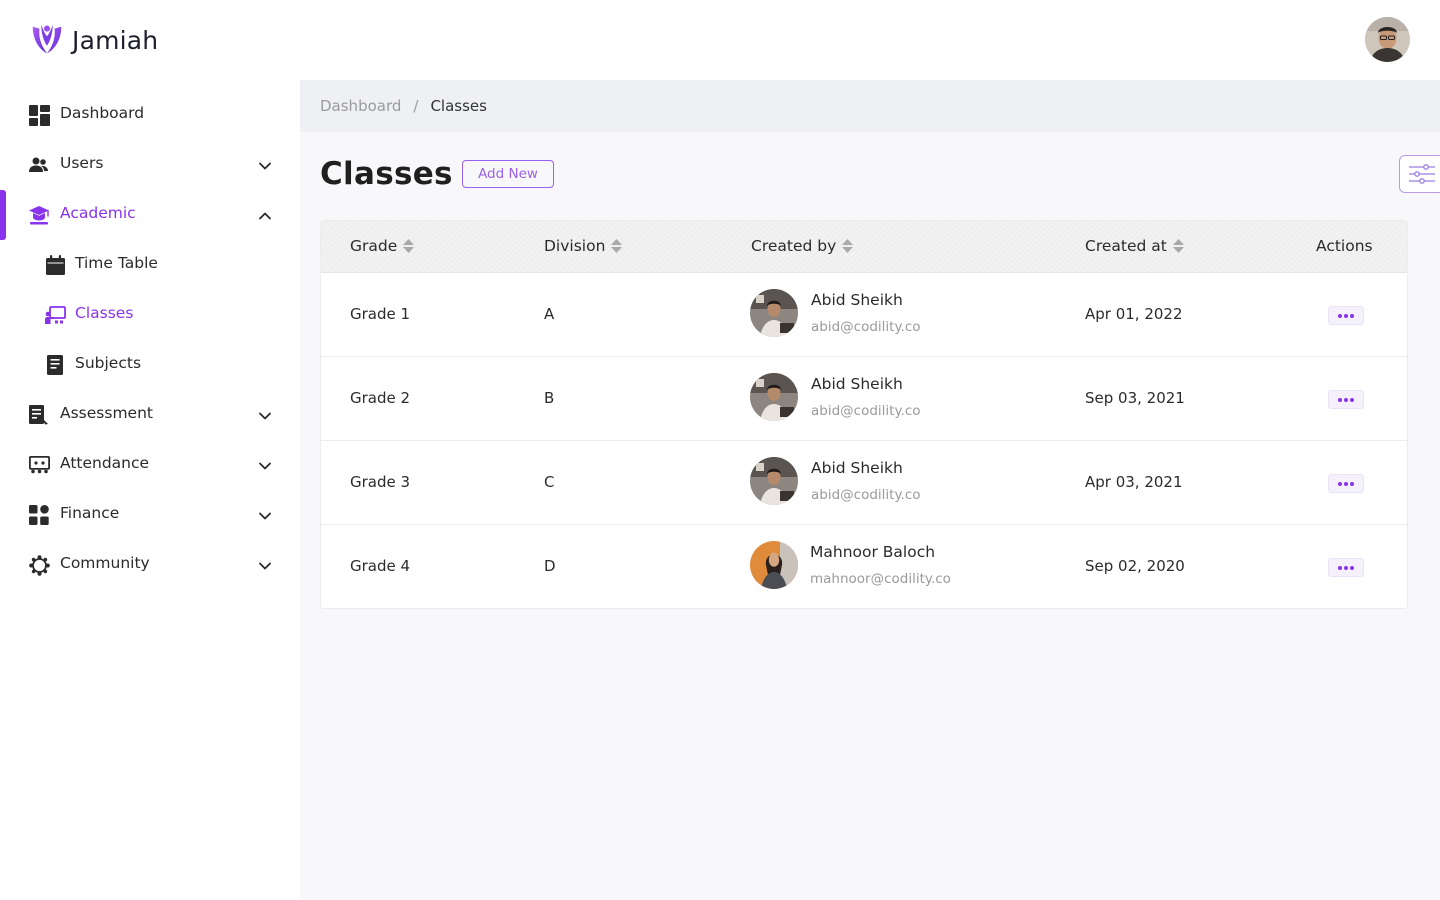 The image size is (1440, 900). I want to click on breadcrumb: Dashboard / Classes, so click(870, 106).